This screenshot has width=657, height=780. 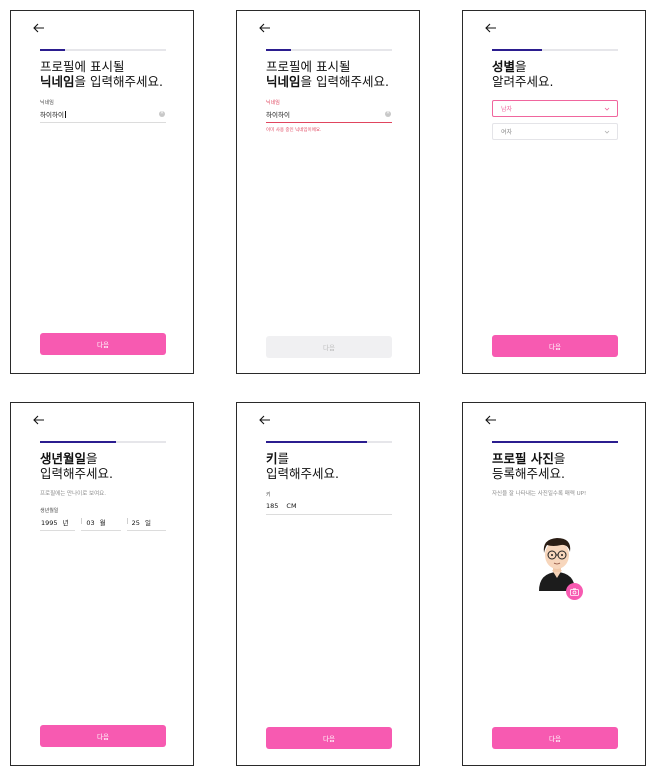 What do you see at coordinates (272, 506) in the screenshot?
I see `height-input: 185` at bounding box center [272, 506].